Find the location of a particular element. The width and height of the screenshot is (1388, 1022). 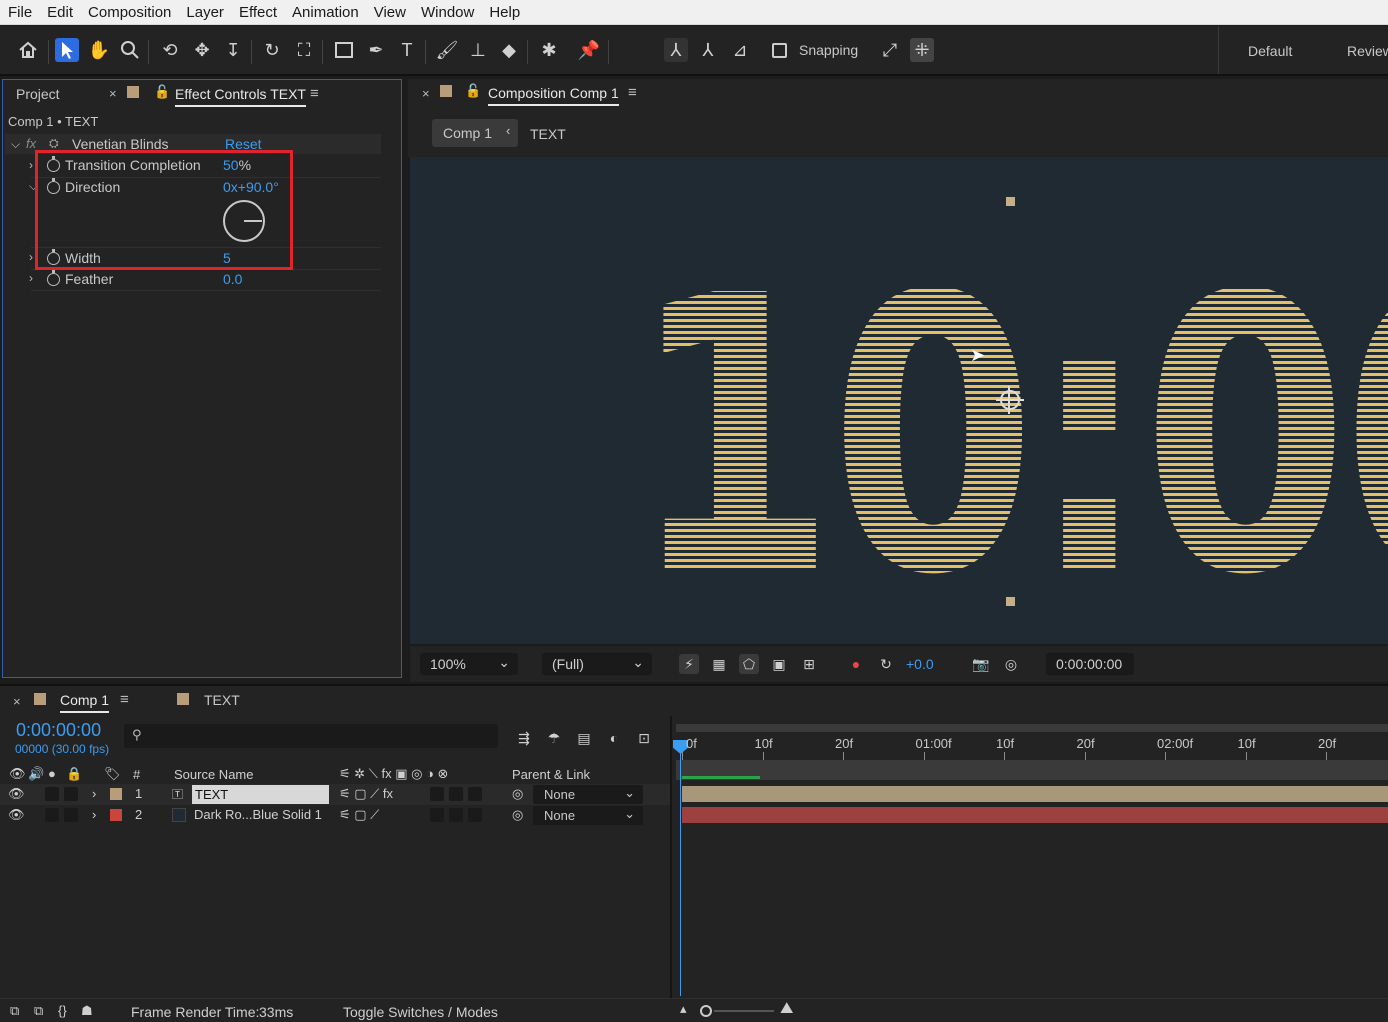

mask-path-icon: ⬠ is located at coordinates (749, 664).